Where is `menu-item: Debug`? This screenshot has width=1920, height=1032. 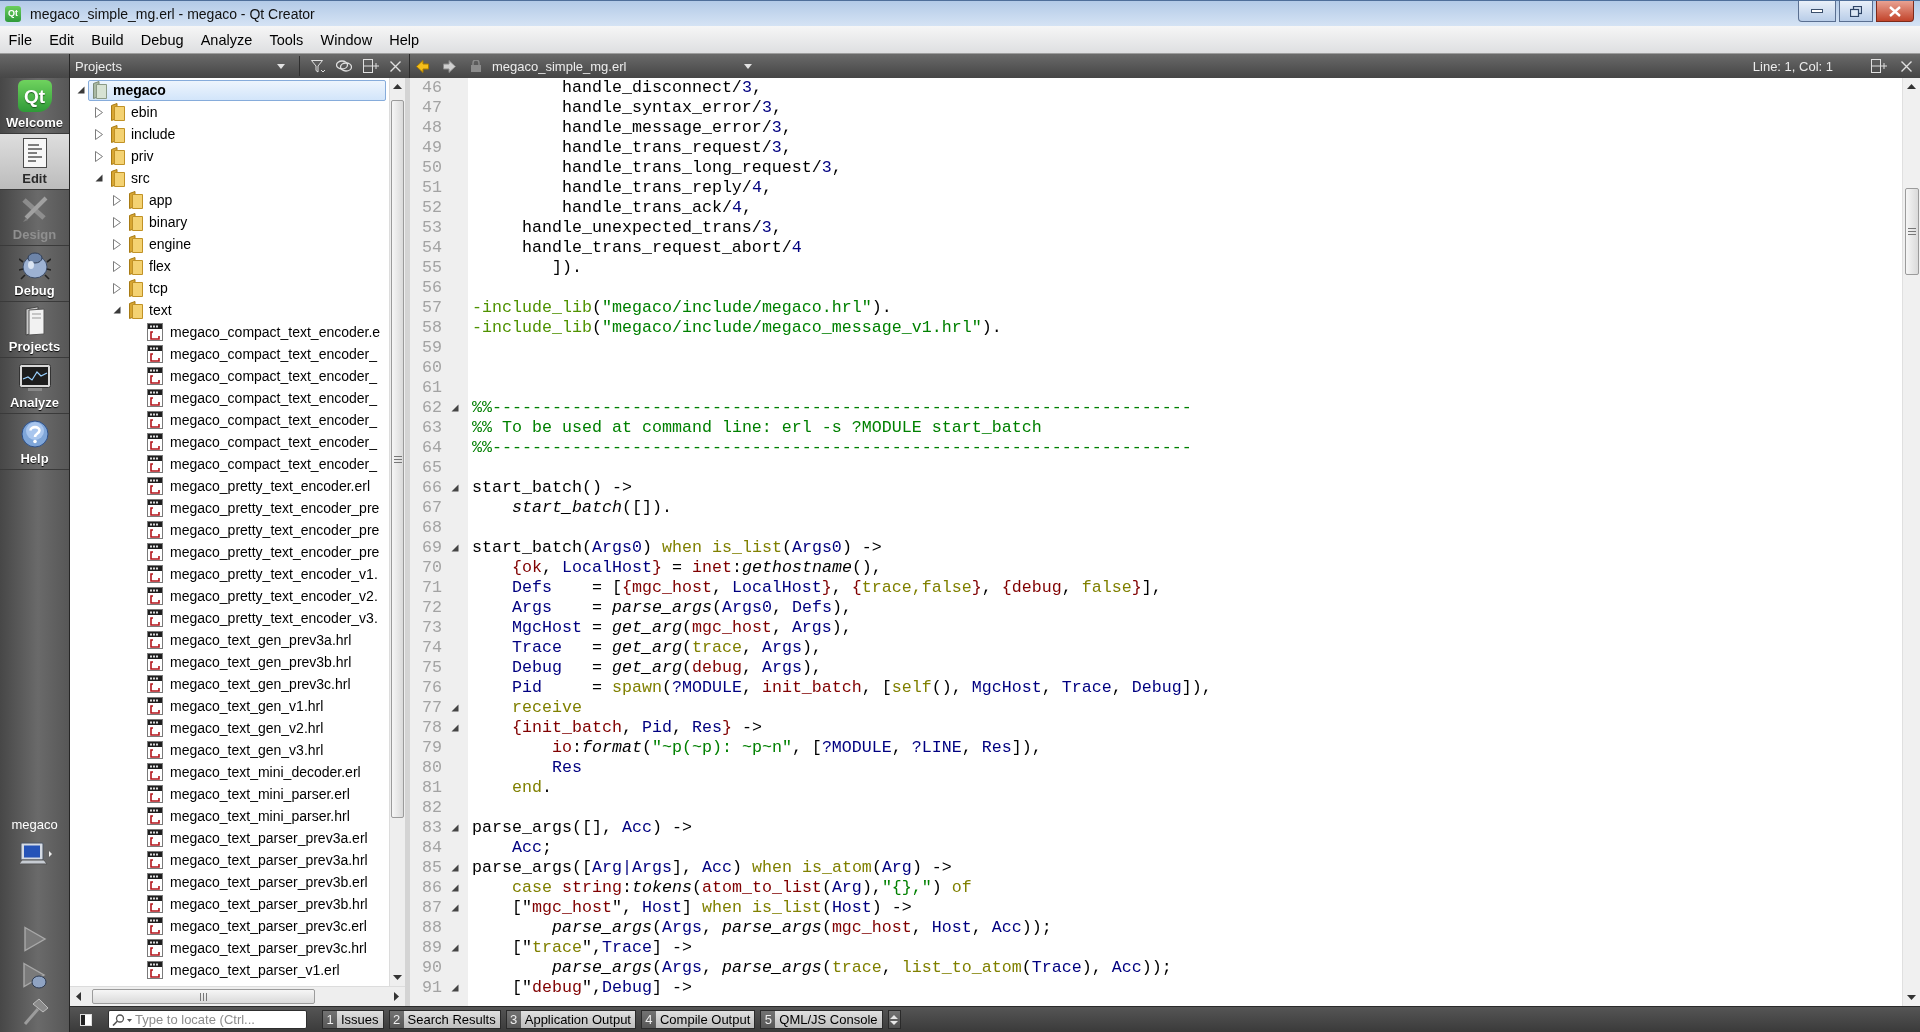
menu-item: Debug is located at coordinates (162, 39).